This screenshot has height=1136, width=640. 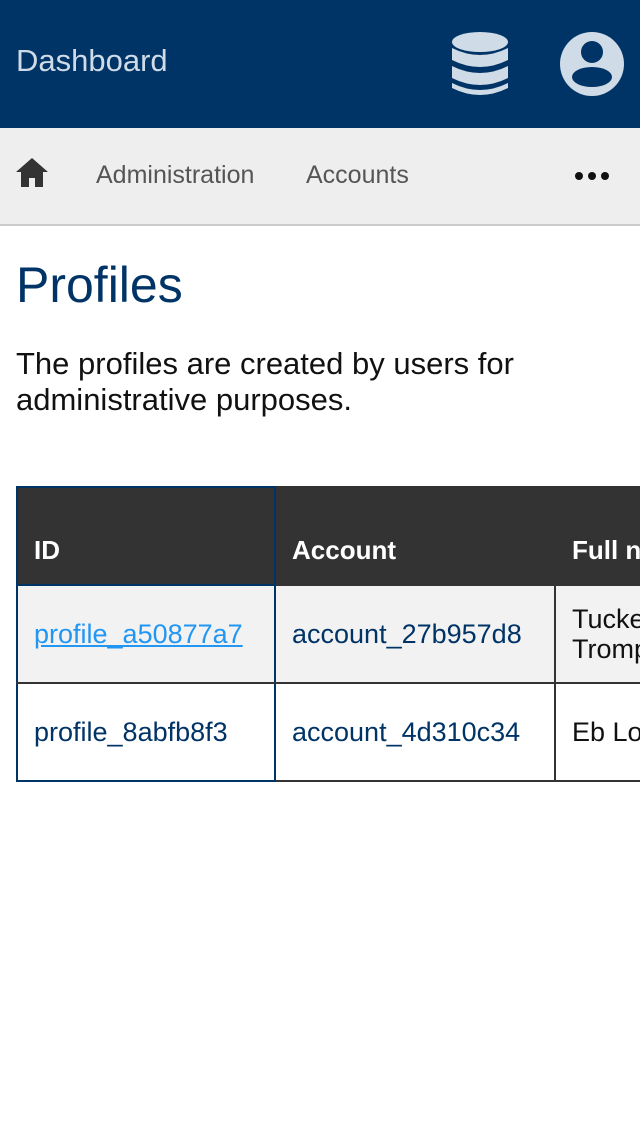 I want to click on page-title: Profiles, so click(x=99, y=285).